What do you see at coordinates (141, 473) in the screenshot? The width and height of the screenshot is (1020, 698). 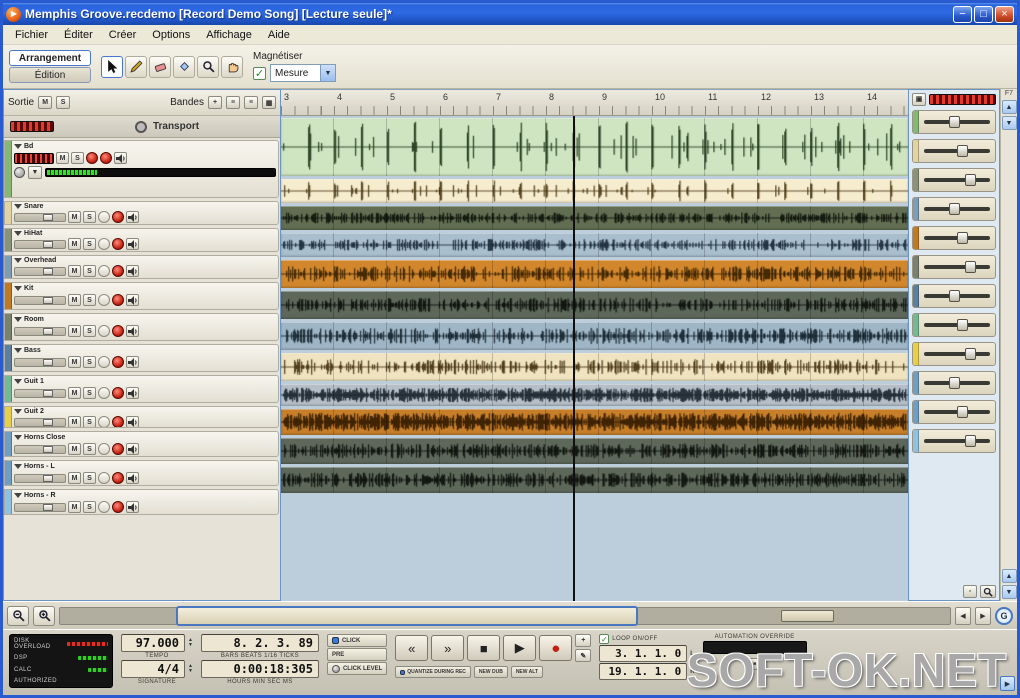 I see `track-row-horns-l: Horns - L MS` at bounding box center [141, 473].